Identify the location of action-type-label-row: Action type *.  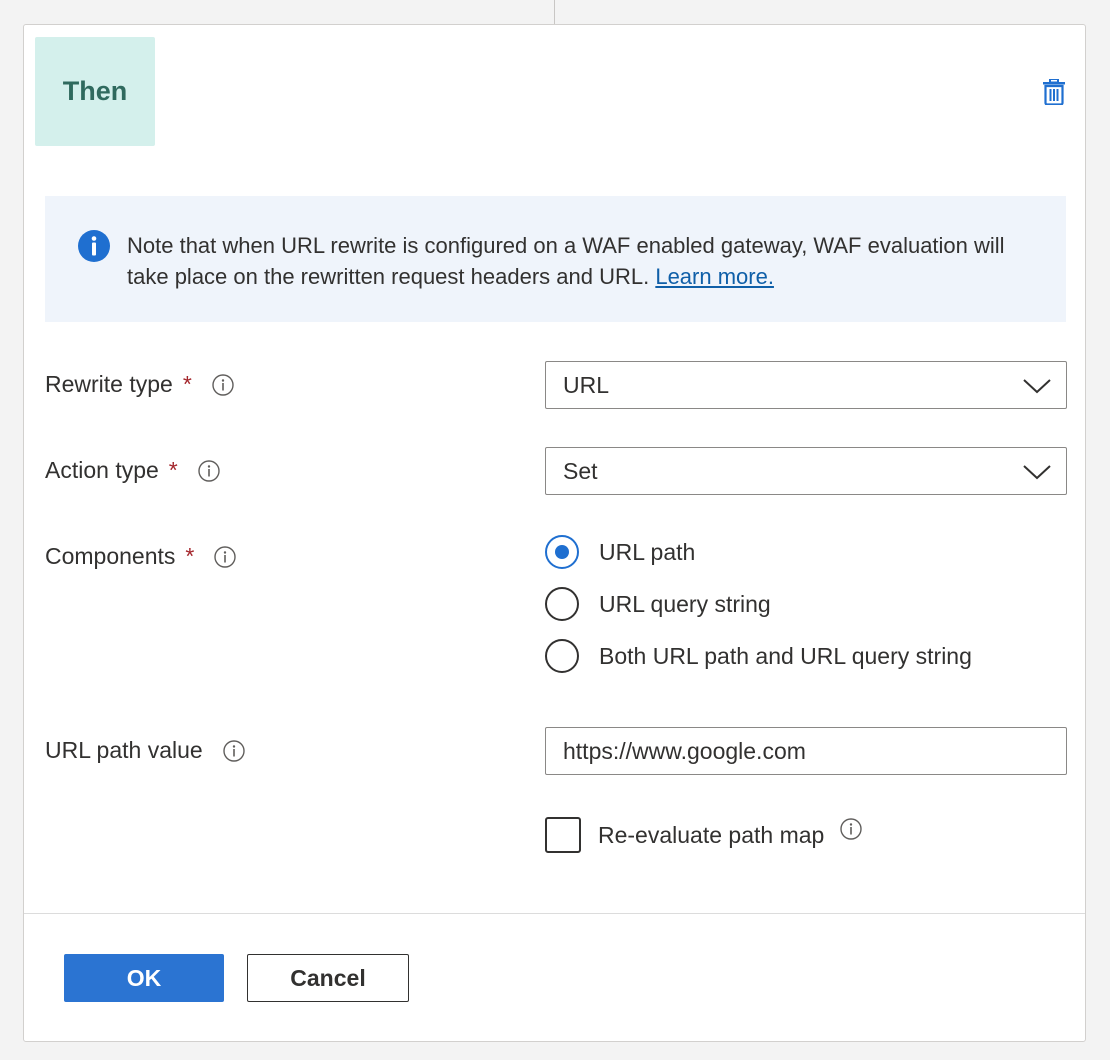
(132, 470).